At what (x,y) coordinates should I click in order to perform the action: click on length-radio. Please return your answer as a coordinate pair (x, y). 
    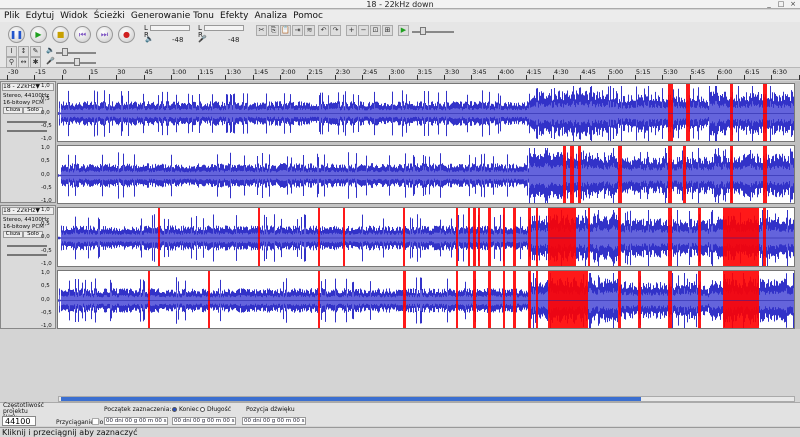
    Looking at the image, I should click on (202, 409).